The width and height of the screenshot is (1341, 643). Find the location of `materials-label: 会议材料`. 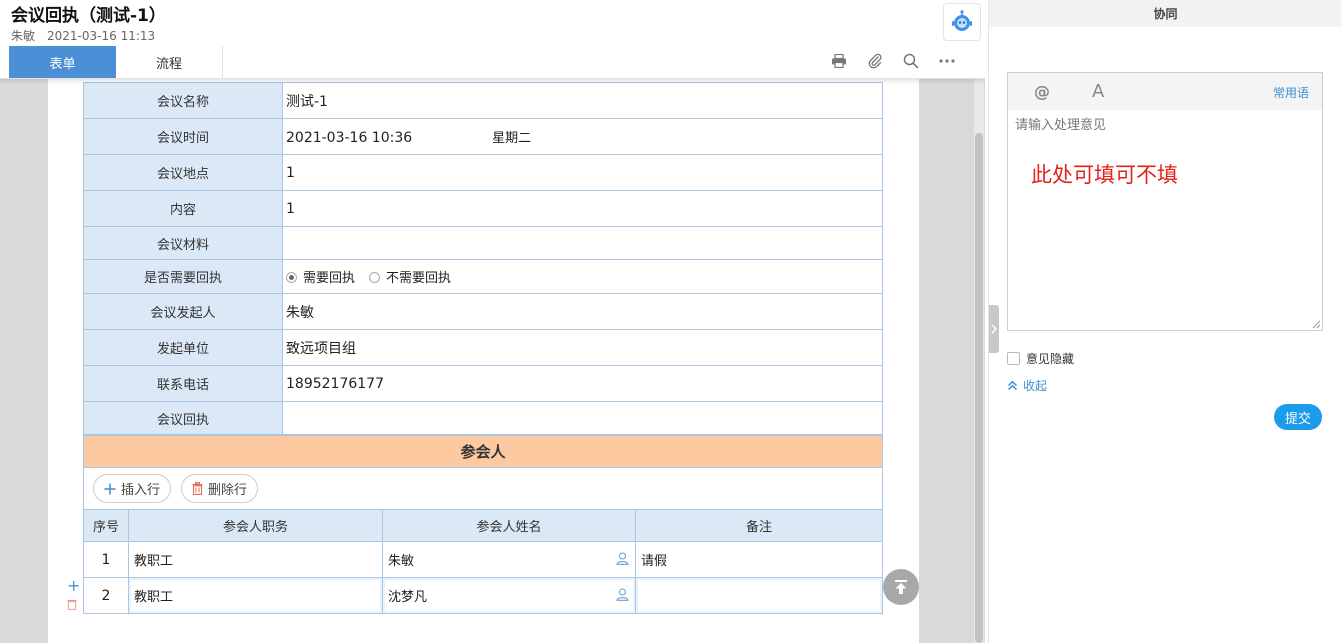

materials-label: 会议材料 is located at coordinates (183, 243).